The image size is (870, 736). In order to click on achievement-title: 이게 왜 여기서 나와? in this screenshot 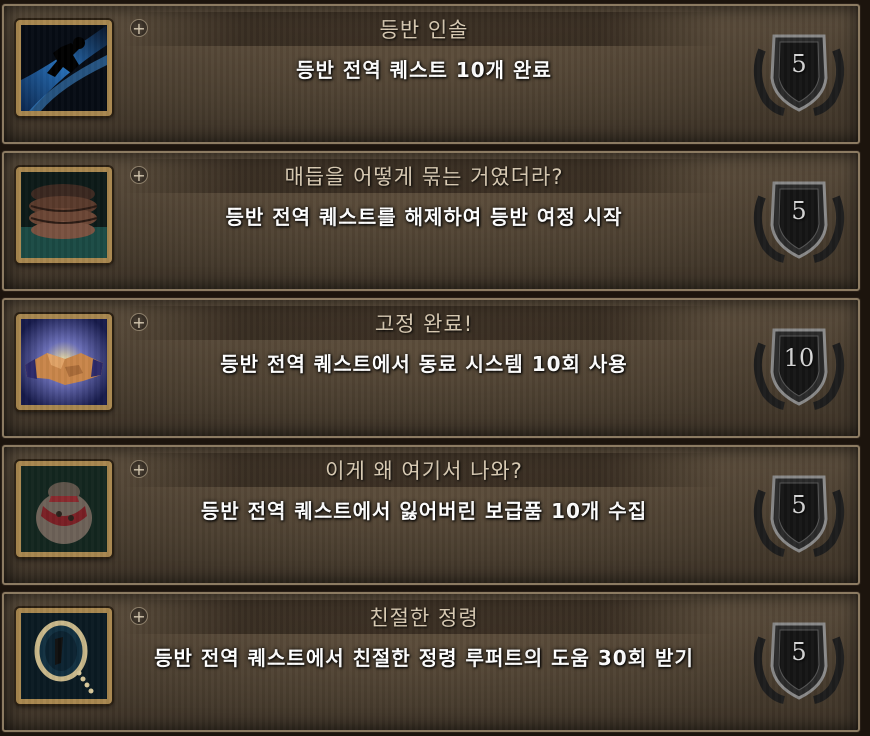, I will do `click(424, 471)`.